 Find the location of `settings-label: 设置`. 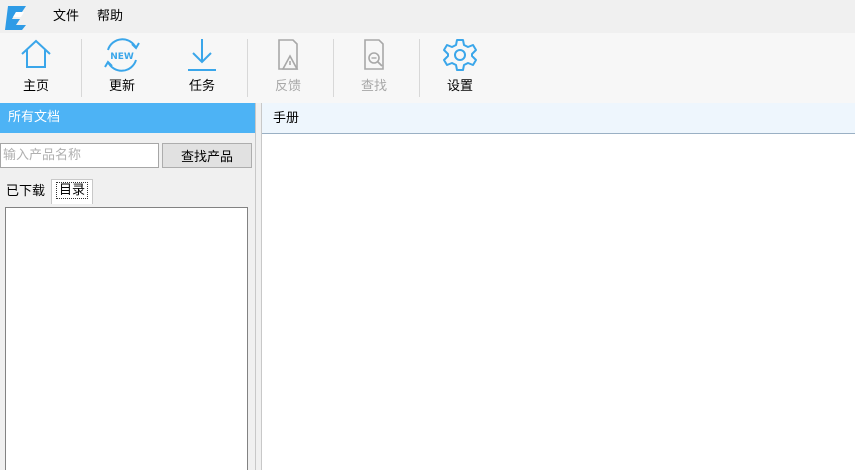

settings-label: 设置 is located at coordinates (459, 86).